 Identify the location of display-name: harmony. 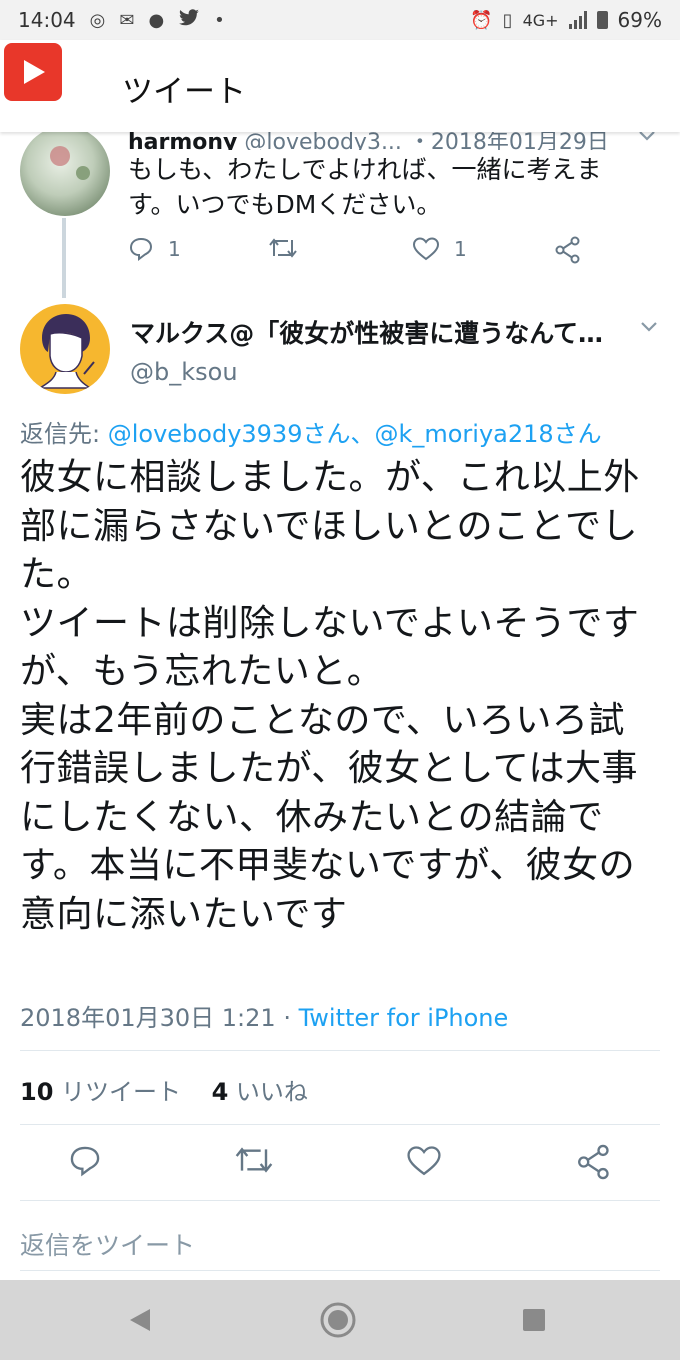
(182, 141).